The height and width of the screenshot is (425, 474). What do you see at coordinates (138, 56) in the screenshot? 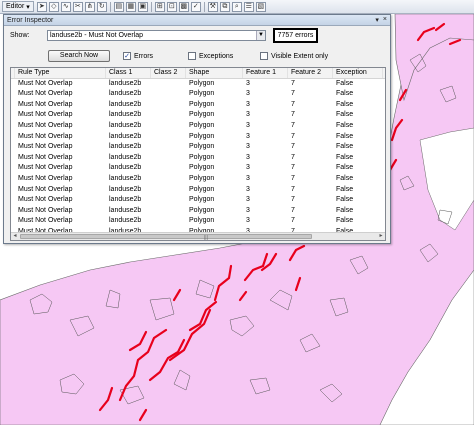
I see `errors-checkbox: ✓ Errors` at bounding box center [138, 56].